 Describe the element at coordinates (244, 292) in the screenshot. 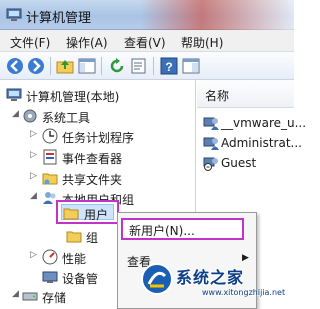

I see `watermark-url: www.xitongzhijia.net` at that location.